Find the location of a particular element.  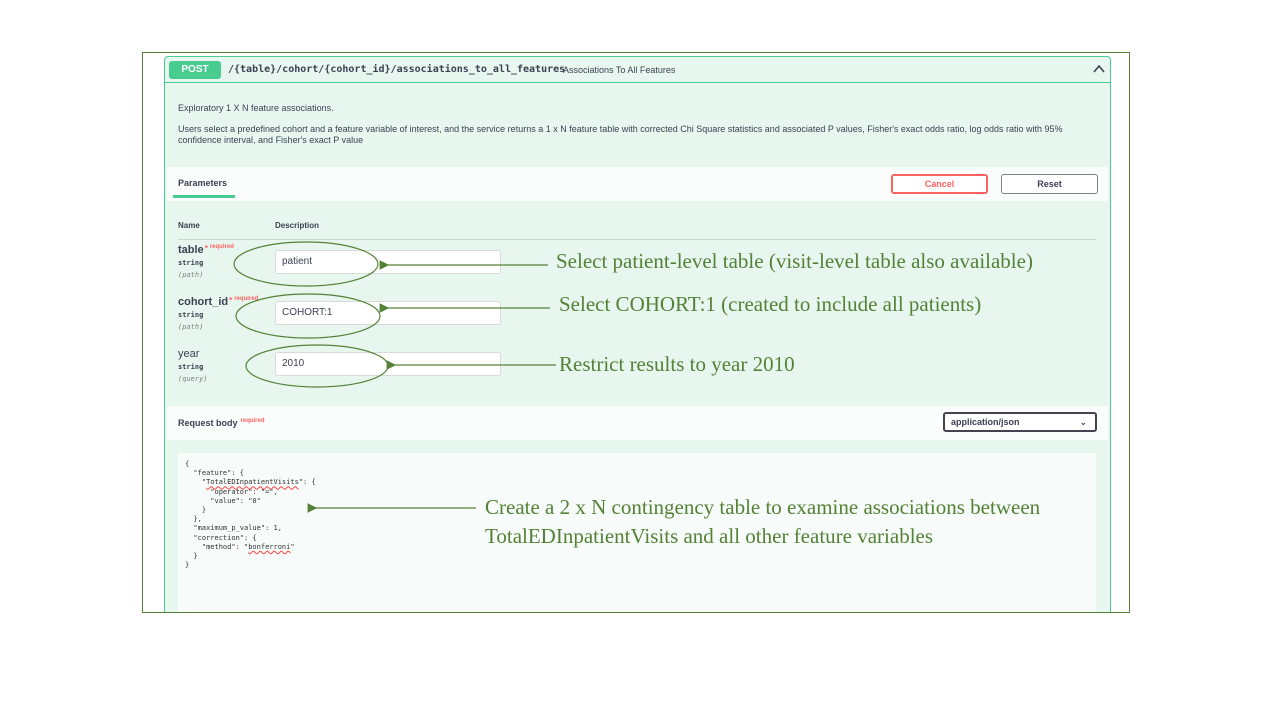

highlight-ellipse-table is located at coordinates (306, 264).